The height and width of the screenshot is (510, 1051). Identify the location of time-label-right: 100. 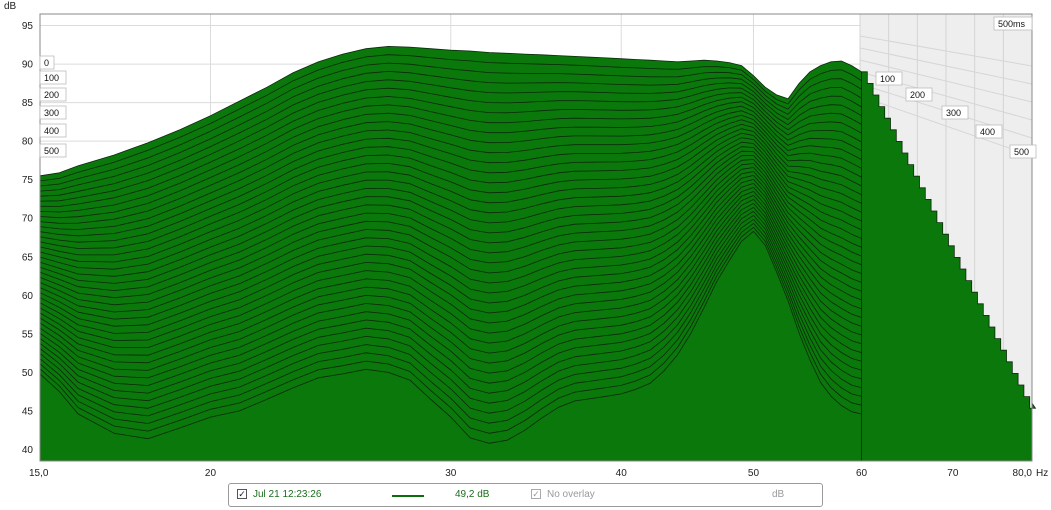
(887, 79).